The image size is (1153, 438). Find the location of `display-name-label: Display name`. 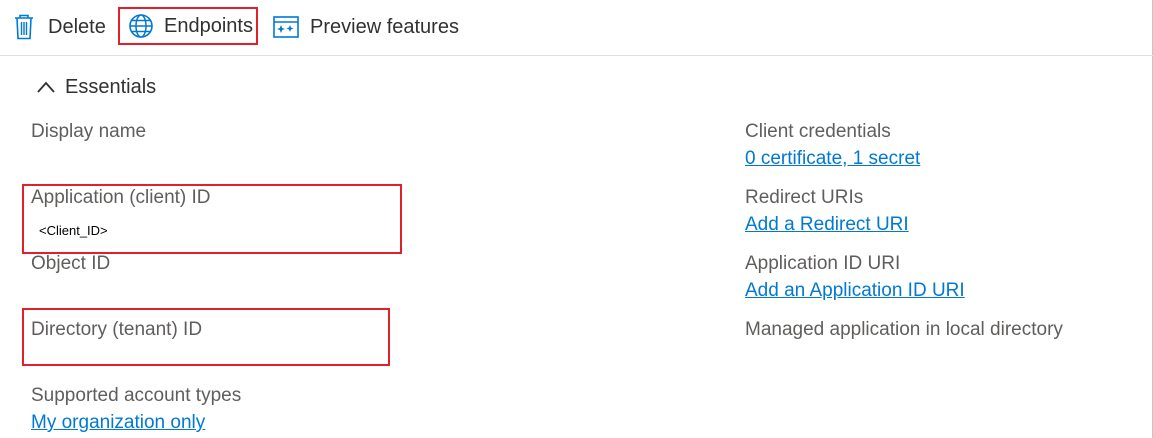

display-name-label: Display name is located at coordinates (89, 131).